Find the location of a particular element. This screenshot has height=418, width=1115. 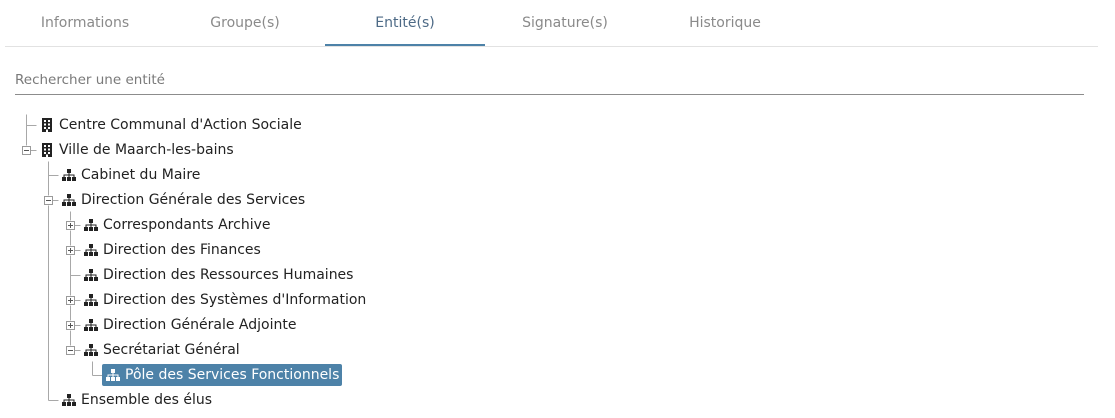

tree-node: Ville de Maarch-les-bains is located at coordinates (136, 150).